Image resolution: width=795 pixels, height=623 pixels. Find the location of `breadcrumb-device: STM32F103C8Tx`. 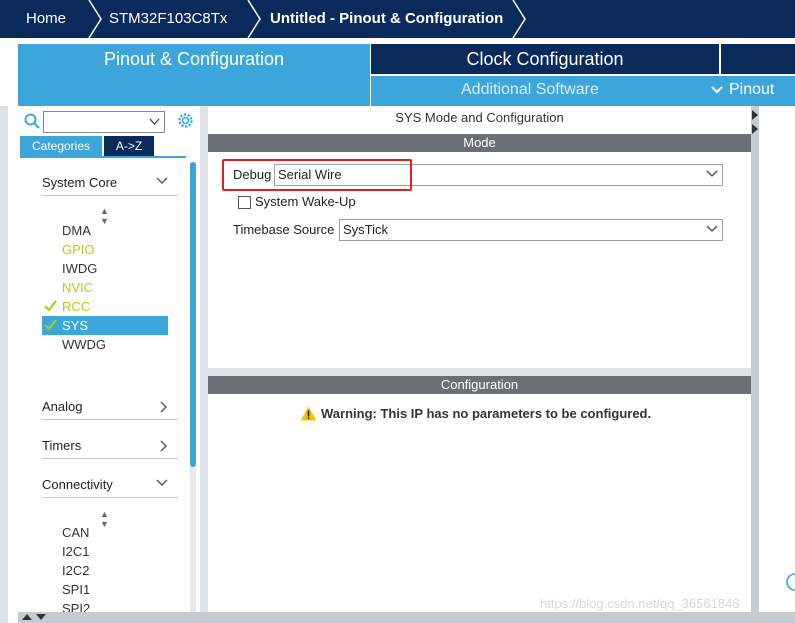

breadcrumb-device: STM32F103C8Tx is located at coordinates (168, 19).